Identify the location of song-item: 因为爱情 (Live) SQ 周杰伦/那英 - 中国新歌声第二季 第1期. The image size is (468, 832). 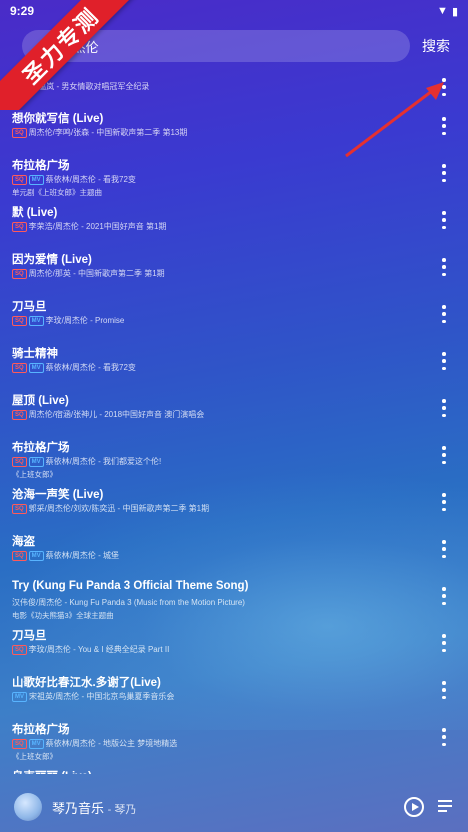
(234, 274).